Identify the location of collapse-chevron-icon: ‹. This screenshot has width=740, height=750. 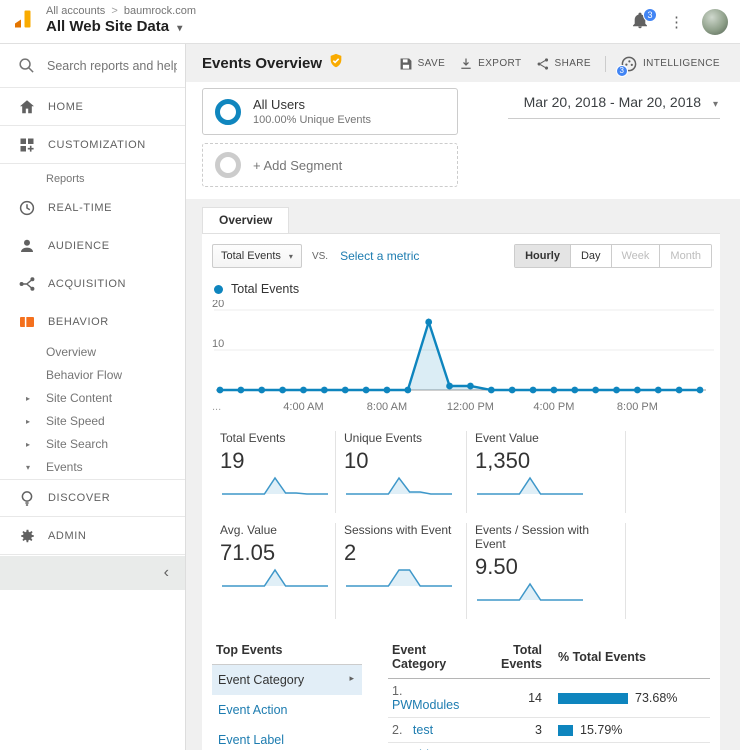
(166, 573).